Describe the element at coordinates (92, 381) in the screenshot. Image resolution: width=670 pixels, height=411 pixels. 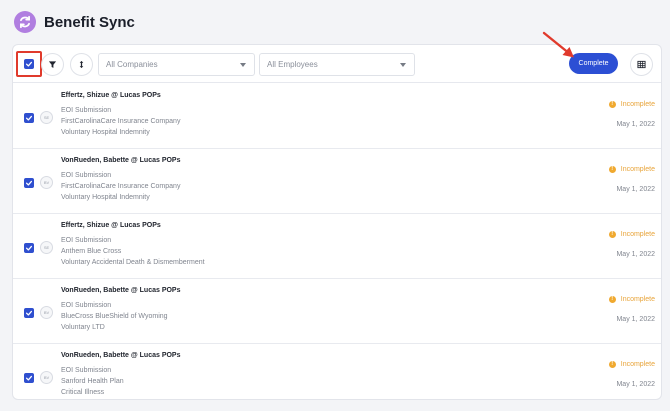
I see `carrier-name: Sanford Health Plan` at that location.